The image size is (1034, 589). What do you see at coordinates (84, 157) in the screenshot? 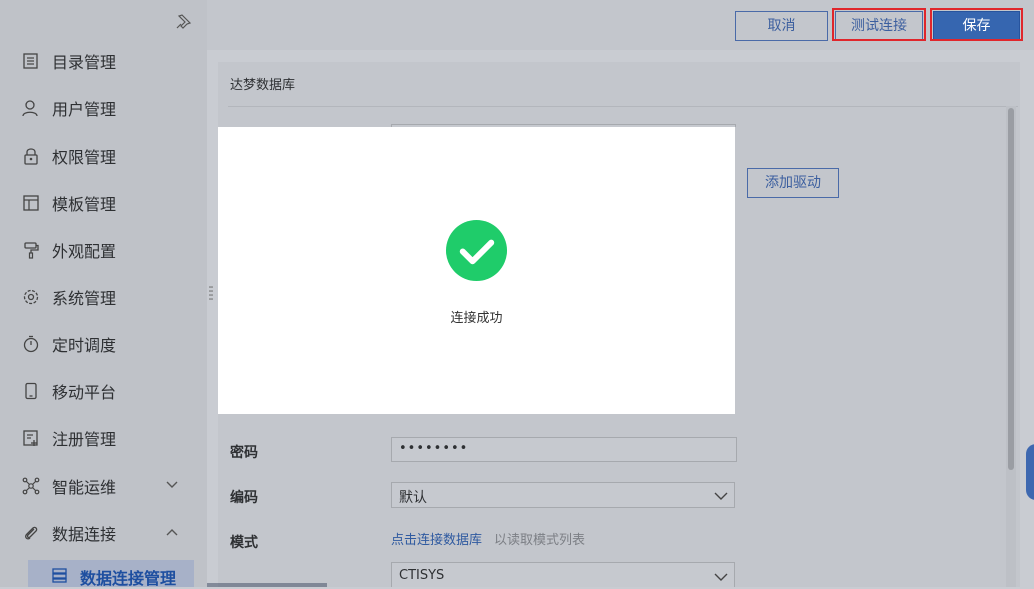
I see `sidebar-item-label: 权限管理` at bounding box center [84, 157].